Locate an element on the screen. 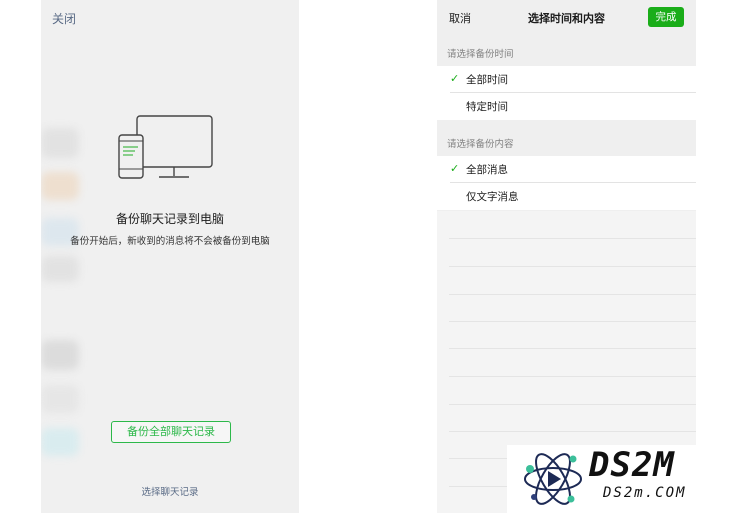 This screenshot has height=513, width=744. time-section-header: 请选择备份时间 is located at coordinates (480, 54).